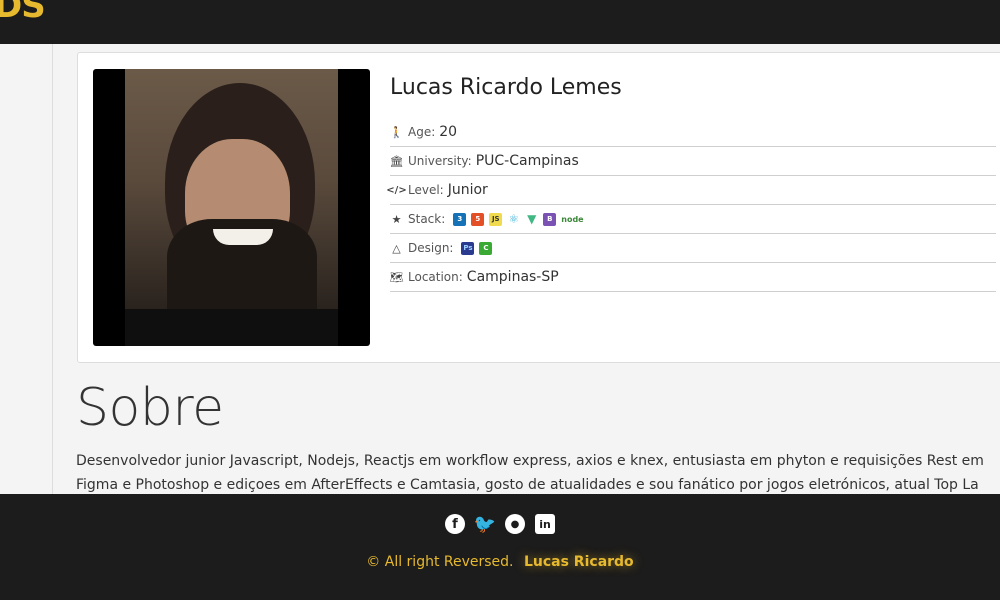 This screenshot has height=600, width=1000. Describe the element at coordinates (231, 207) in the screenshot. I see `profile-photo` at that location.